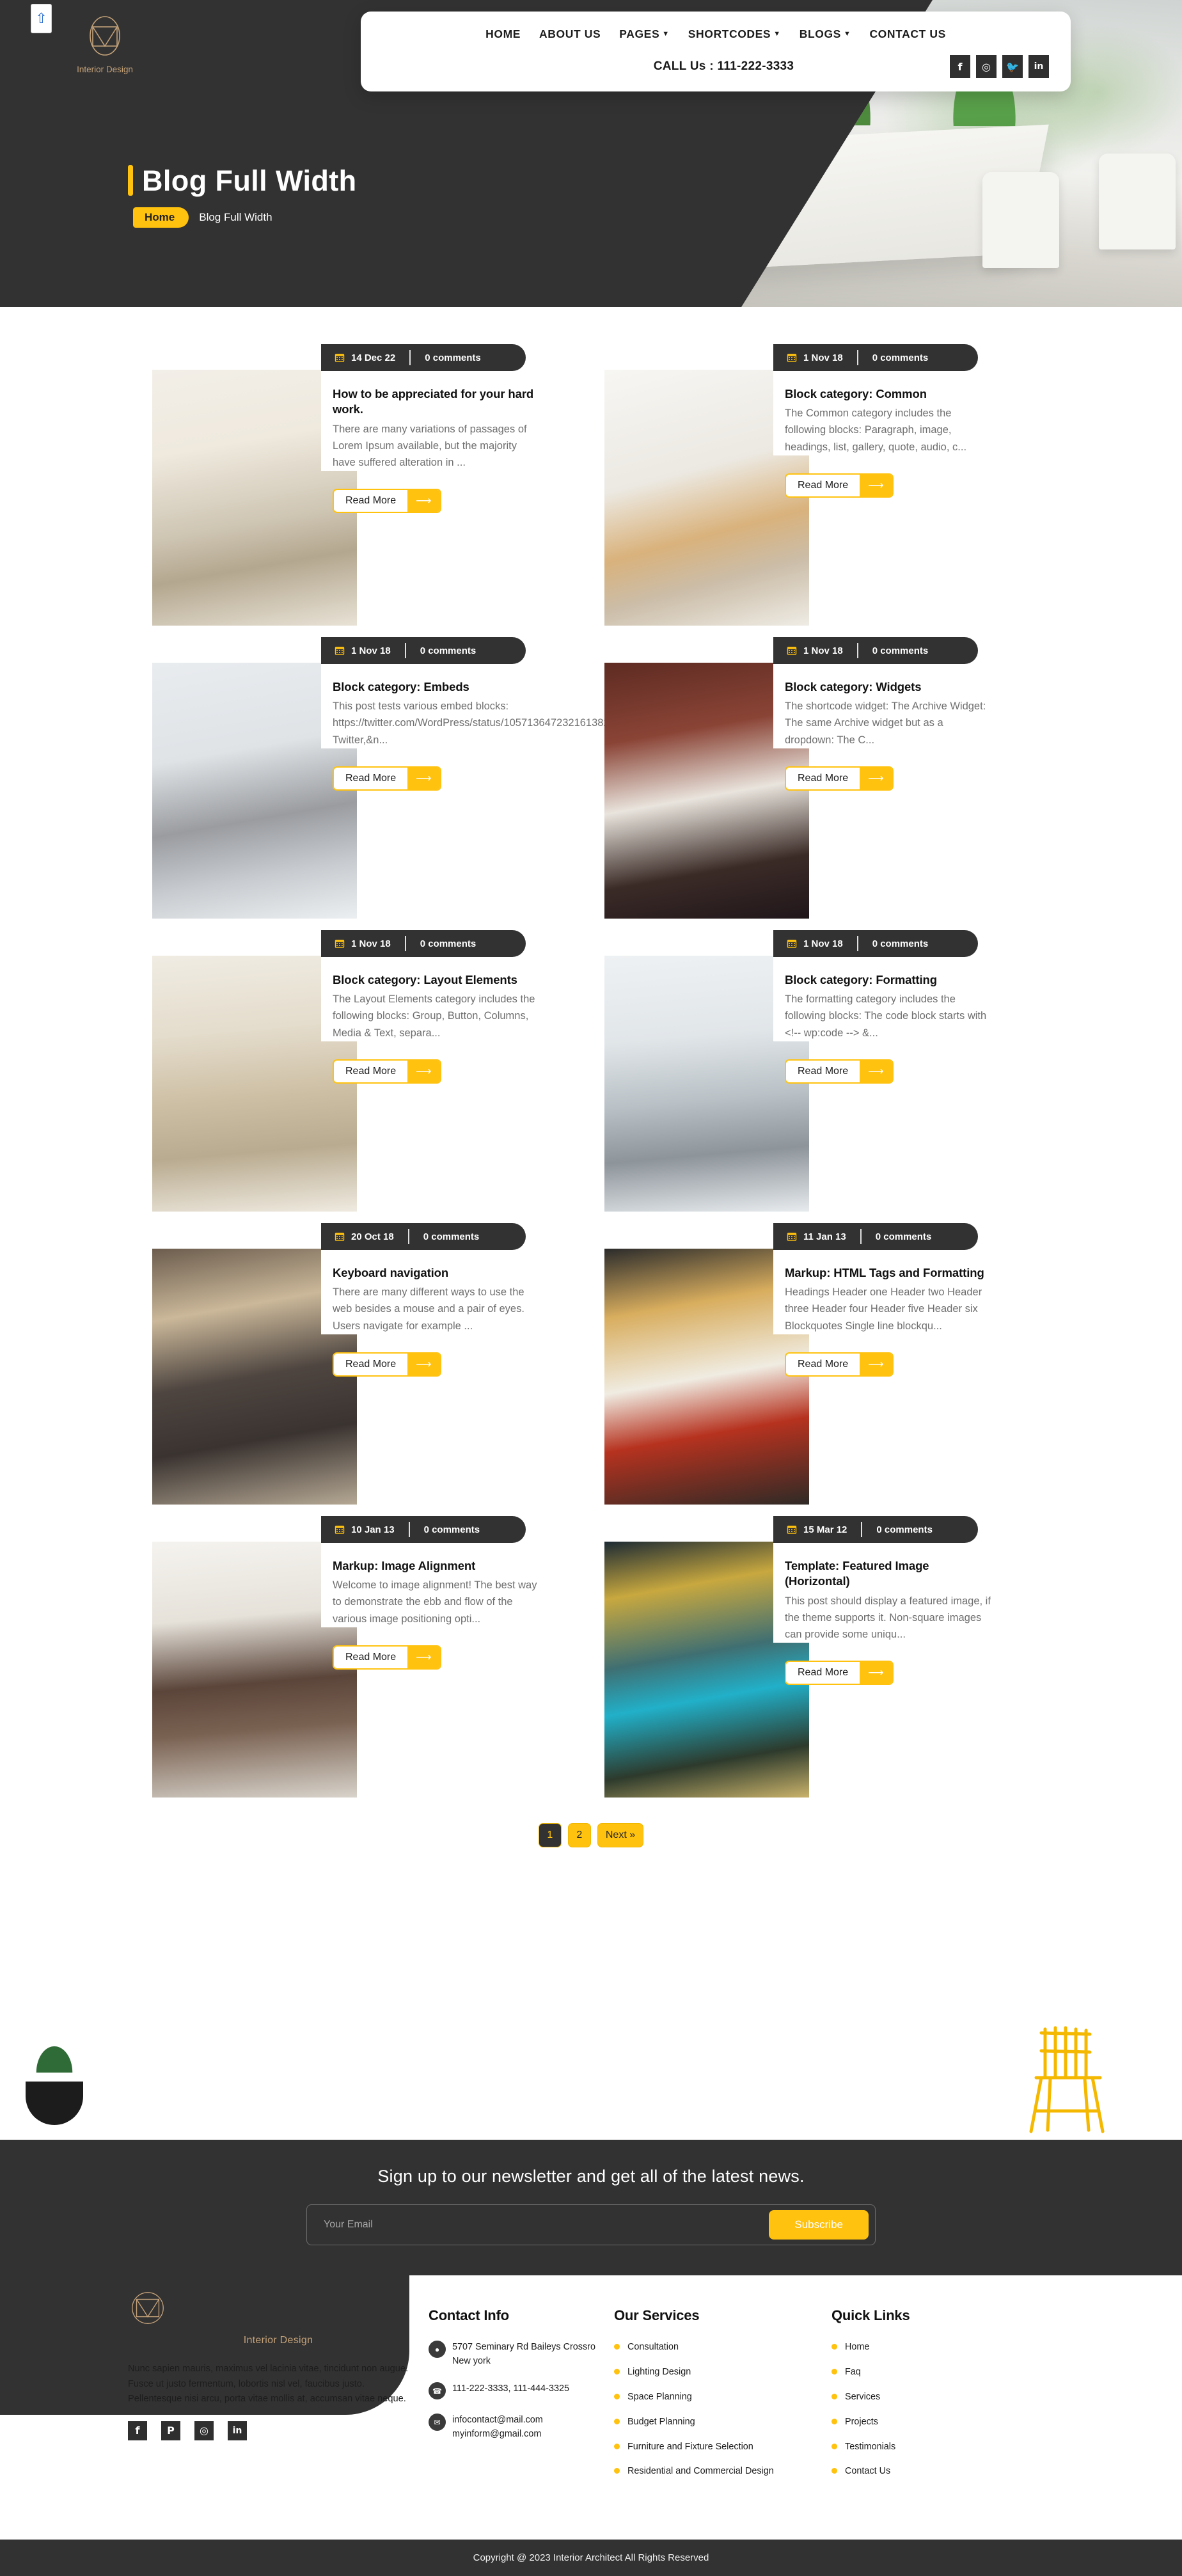 This screenshot has width=1182, height=2576. Describe the element at coordinates (735, 34) in the screenshot. I see `nav-item-shortcodes: SHORTCODES ▼` at that location.